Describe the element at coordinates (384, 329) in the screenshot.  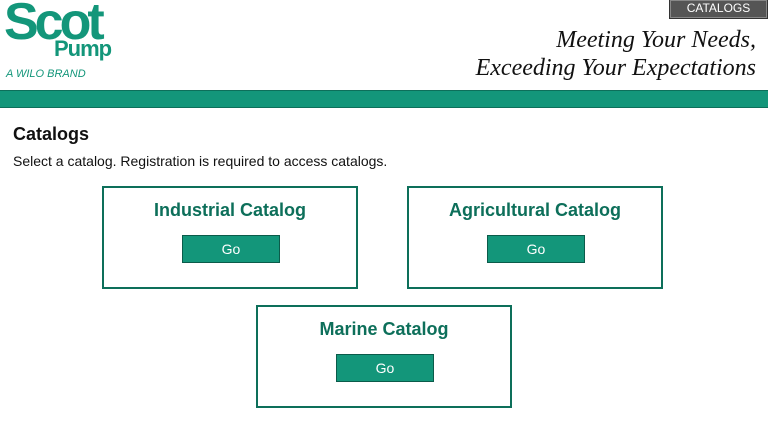
I see `card-title: Marine Catalog` at that location.